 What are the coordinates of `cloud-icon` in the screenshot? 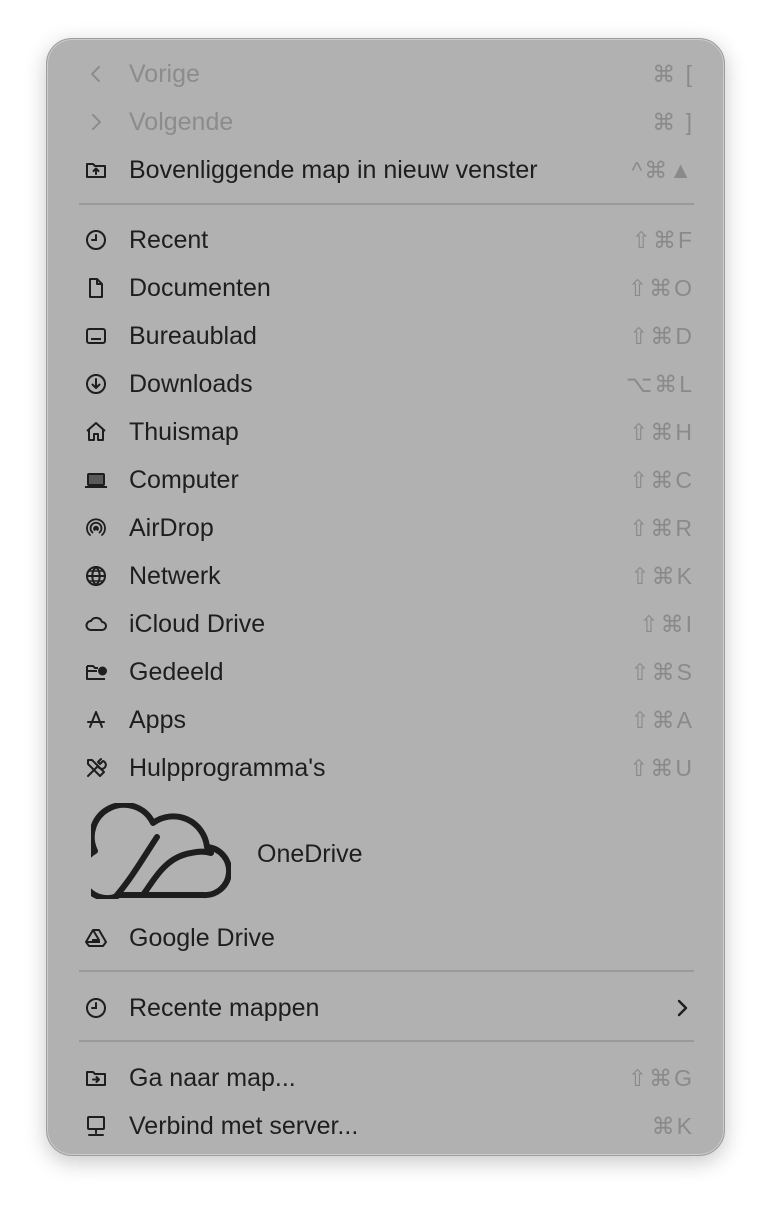 It's located at (96, 624).